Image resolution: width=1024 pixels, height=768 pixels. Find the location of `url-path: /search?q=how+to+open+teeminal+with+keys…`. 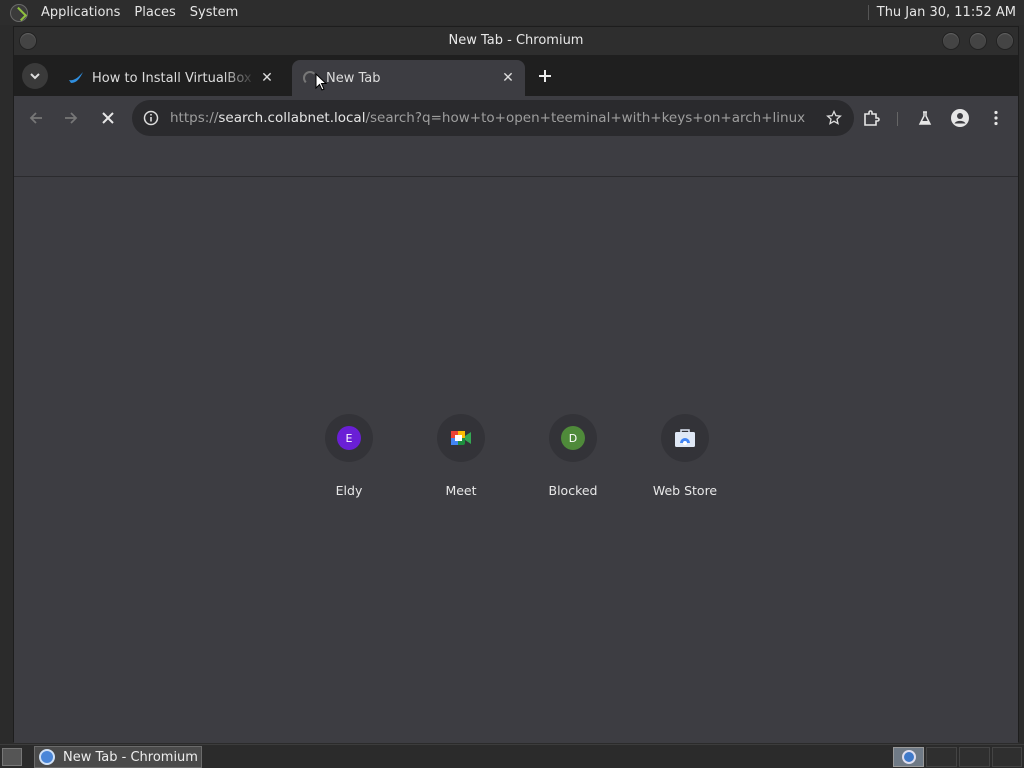

url-path: /search?q=how+to+open+teeminal+with+keys… is located at coordinates (585, 118).